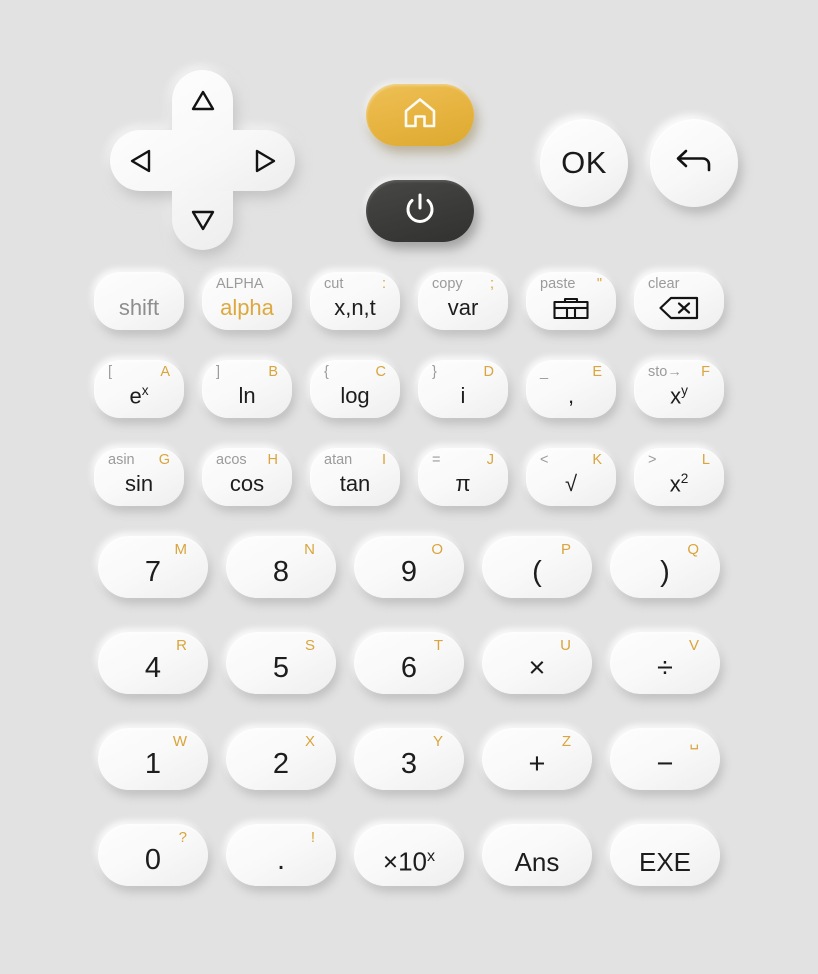 Image resolution: width=818 pixels, height=974 pixels. I want to click on key-main-label: ×, so click(537, 668).